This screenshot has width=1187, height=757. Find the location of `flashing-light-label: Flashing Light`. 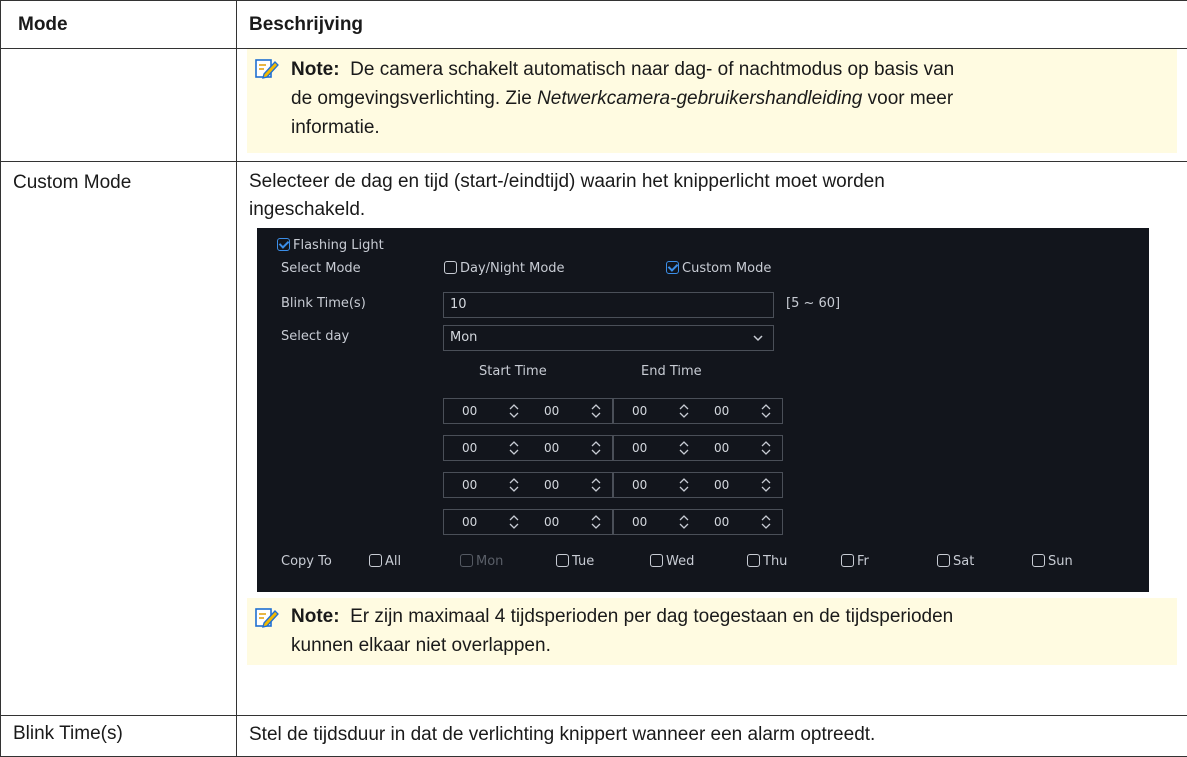

flashing-light-label: Flashing Light is located at coordinates (338, 245).